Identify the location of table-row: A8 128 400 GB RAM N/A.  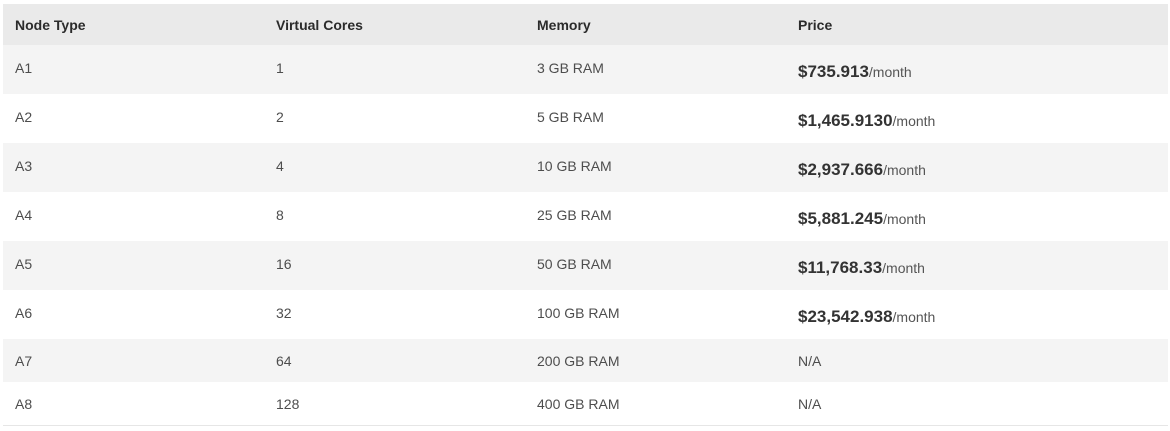
(585, 403).